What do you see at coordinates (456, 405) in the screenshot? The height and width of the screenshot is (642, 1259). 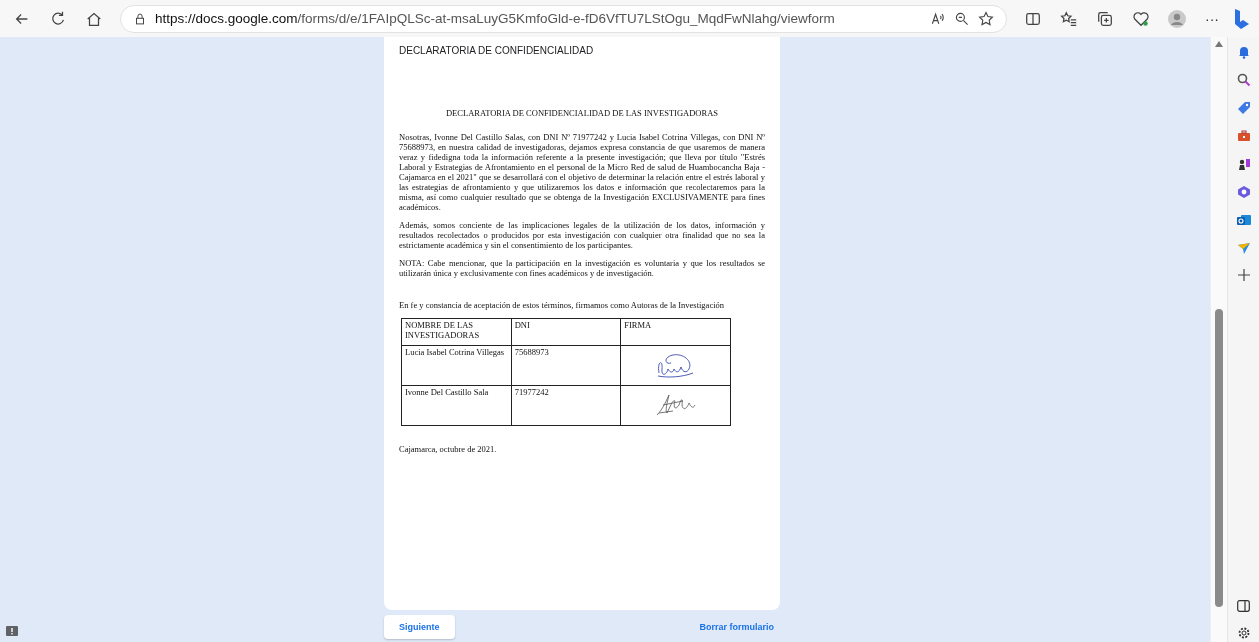 I see `table-cell: Ivonne Del Castillo Sala` at bounding box center [456, 405].